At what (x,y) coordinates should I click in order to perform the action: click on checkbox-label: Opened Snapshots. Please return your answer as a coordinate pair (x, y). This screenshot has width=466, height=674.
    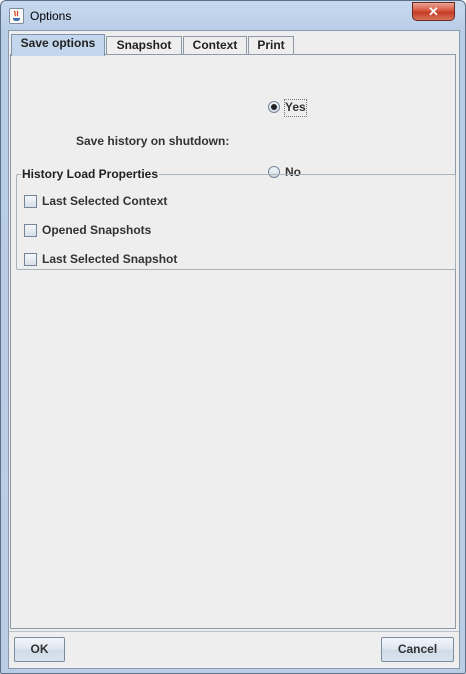
    Looking at the image, I should click on (97, 230).